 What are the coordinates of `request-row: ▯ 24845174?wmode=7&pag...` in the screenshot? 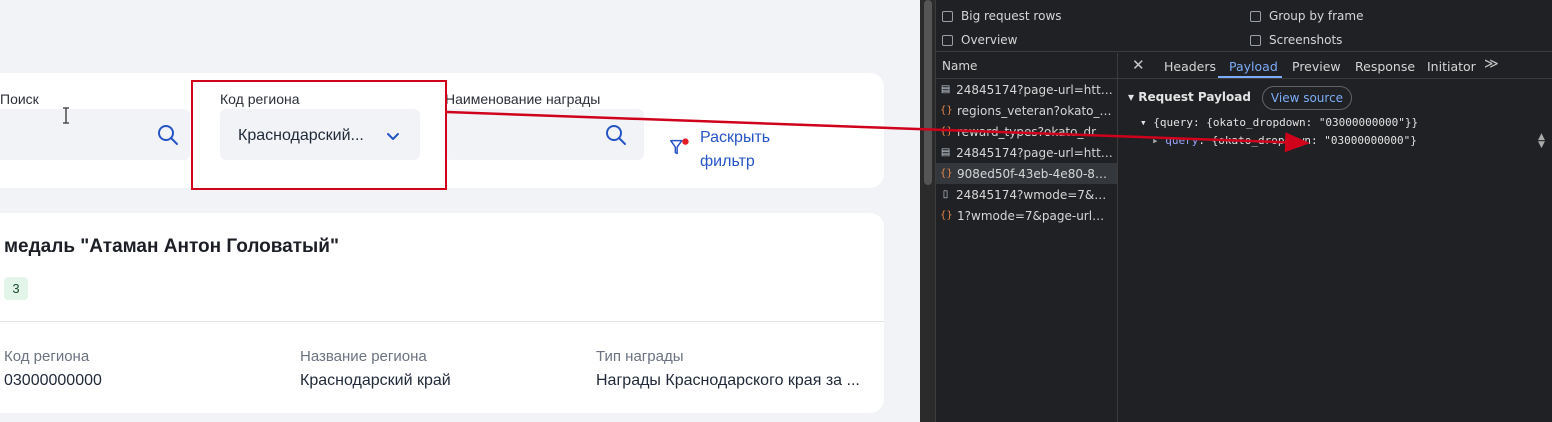 It's located at (1026, 194).